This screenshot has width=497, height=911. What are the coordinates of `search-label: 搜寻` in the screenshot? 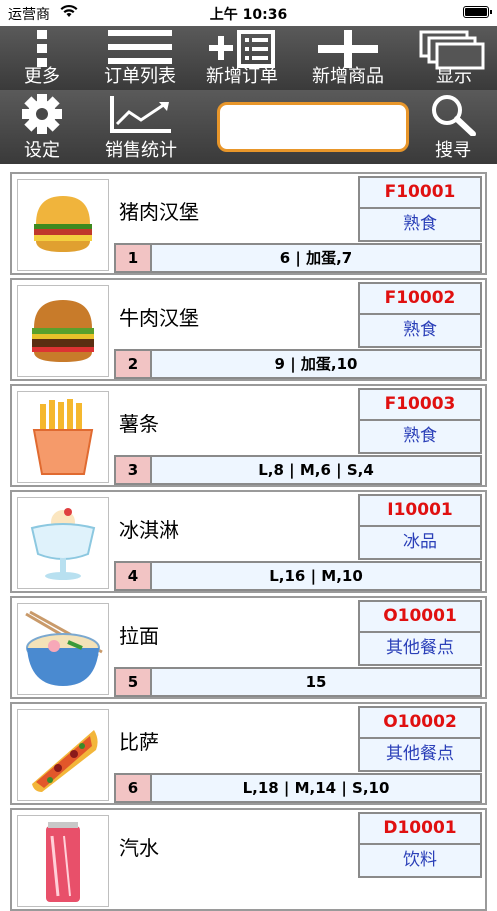 It's located at (453, 150).